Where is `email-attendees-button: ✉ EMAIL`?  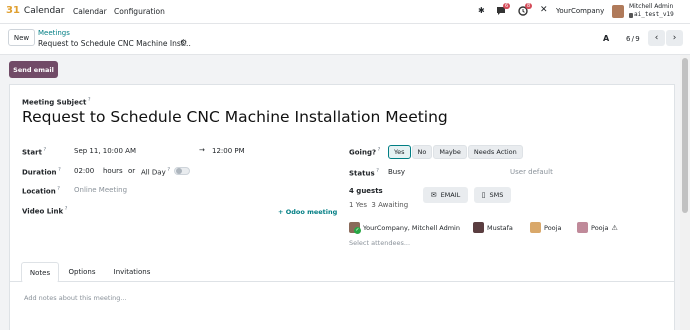
email-attendees-button: ✉ EMAIL is located at coordinates (445, 195).